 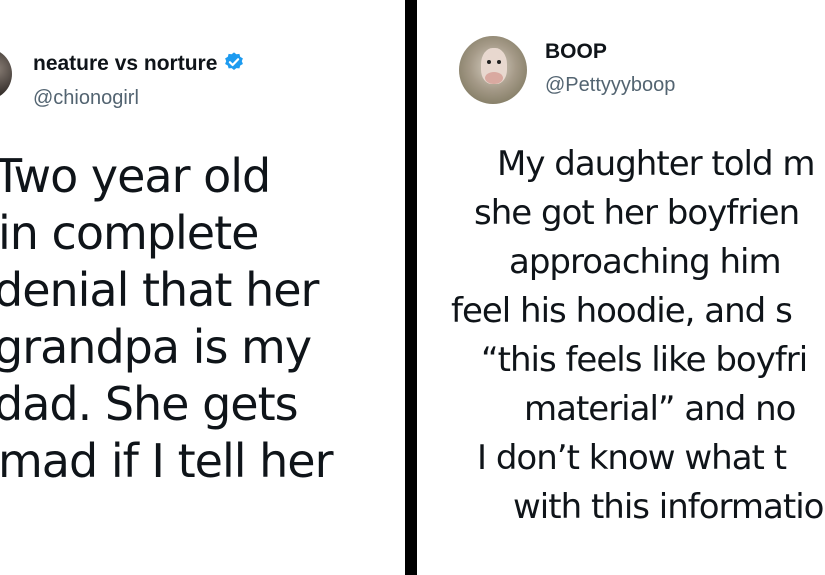 What do you see at coordinates (668, 507) in the screenshot?
I see `tweet-line: with this informatio` at bounding box center [668, 507].